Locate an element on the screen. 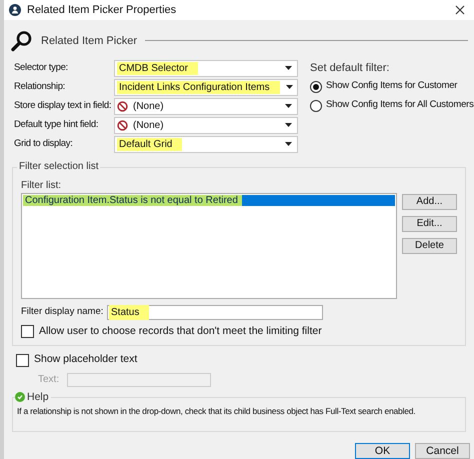 Image resolution: width=474 pixels, height=459 pixels. help-text: If a relationship is not shown in the drop-down, check that its child business object has Full-Text search enabled. is located at coordinates (216, 411).